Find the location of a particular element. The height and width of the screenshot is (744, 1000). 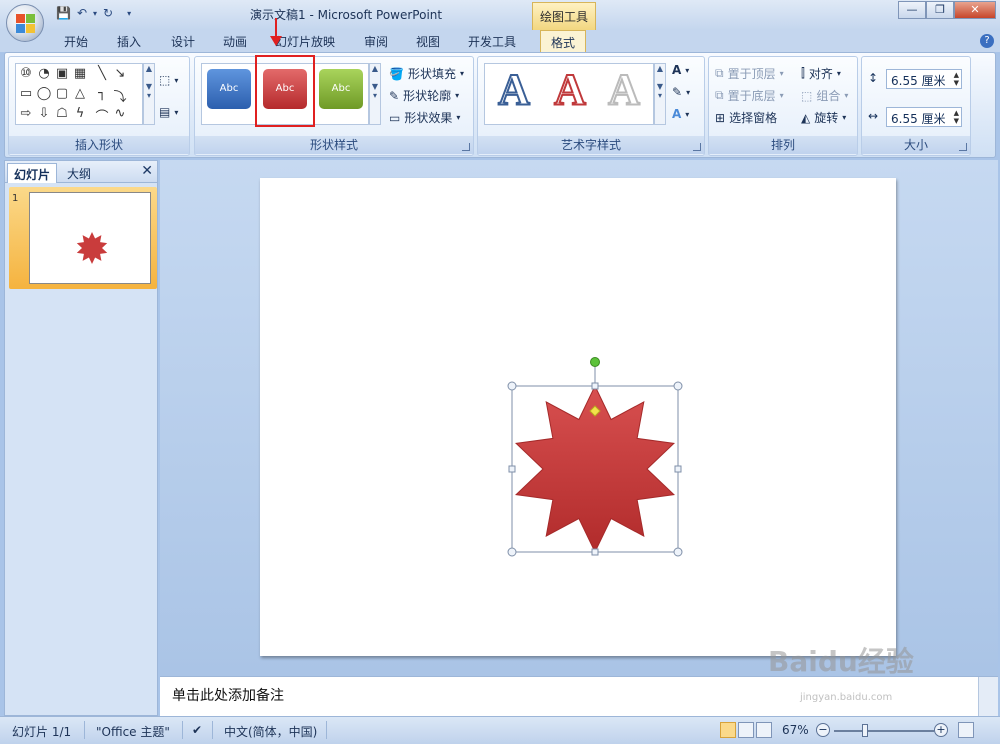

shape-textbox-icon: ⑩ is located at coordinates (26, 73).